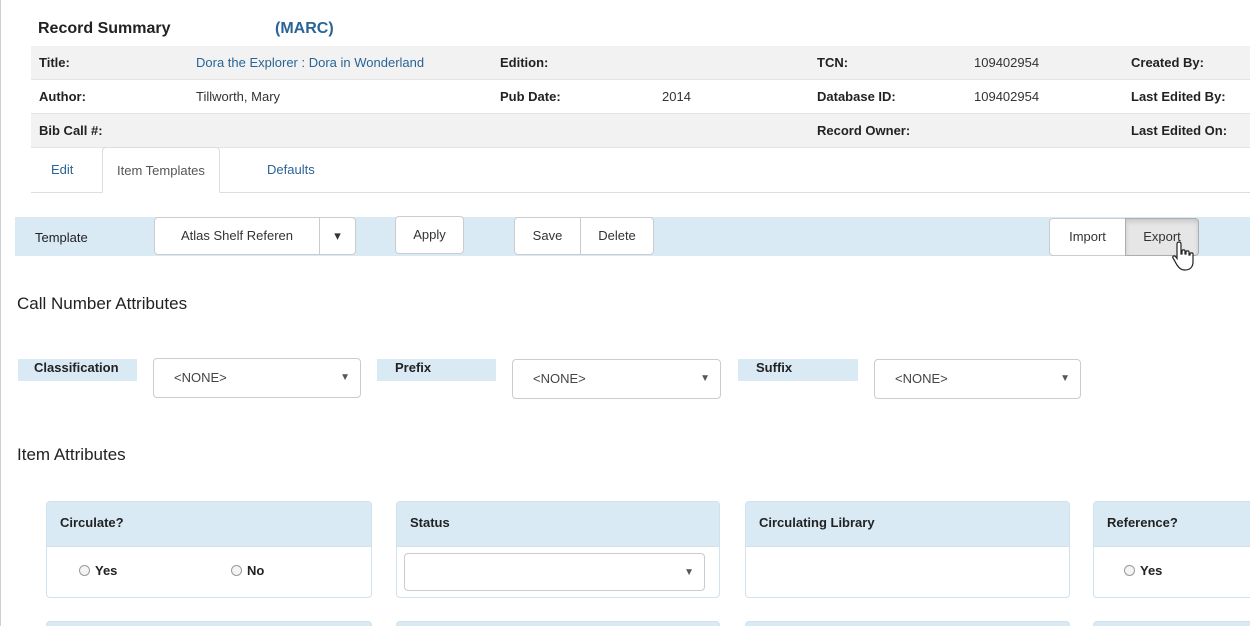  I want to click on last-edited-on-label: Last Edited On:, so click(1179, 130).